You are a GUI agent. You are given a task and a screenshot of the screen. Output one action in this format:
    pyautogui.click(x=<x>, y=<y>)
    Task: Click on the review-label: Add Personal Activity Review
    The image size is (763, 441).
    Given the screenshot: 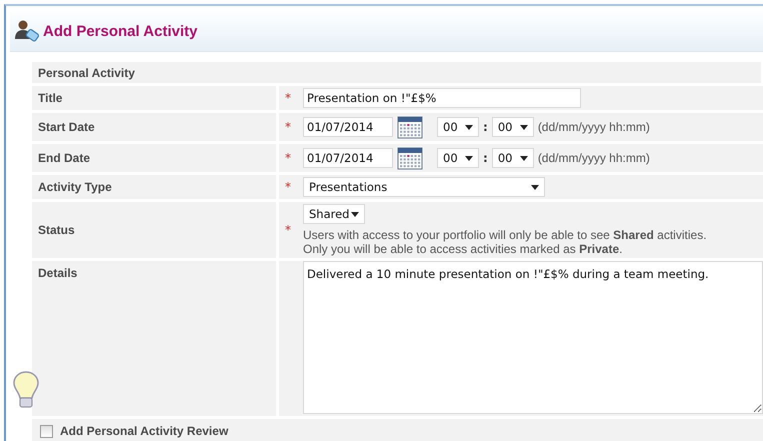 What is the action you would take?
    pyautogui.click(x=144, y=431)
    